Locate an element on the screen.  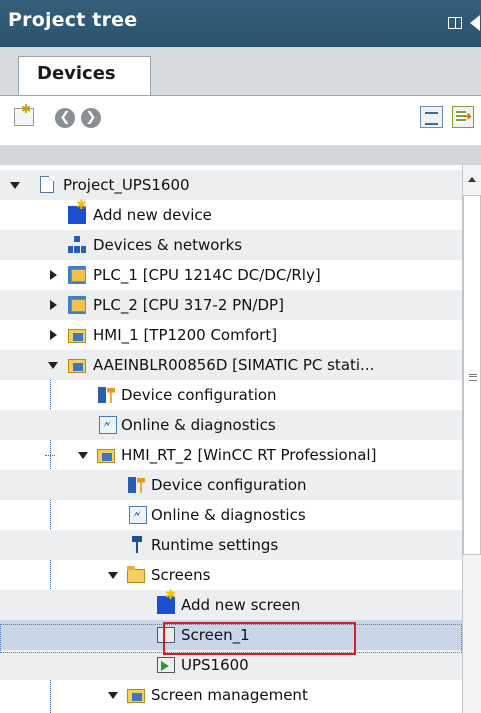
tree-item-label: HMI_RT_2 [WinCC RT Professional] is located at coordinates (249, 455).